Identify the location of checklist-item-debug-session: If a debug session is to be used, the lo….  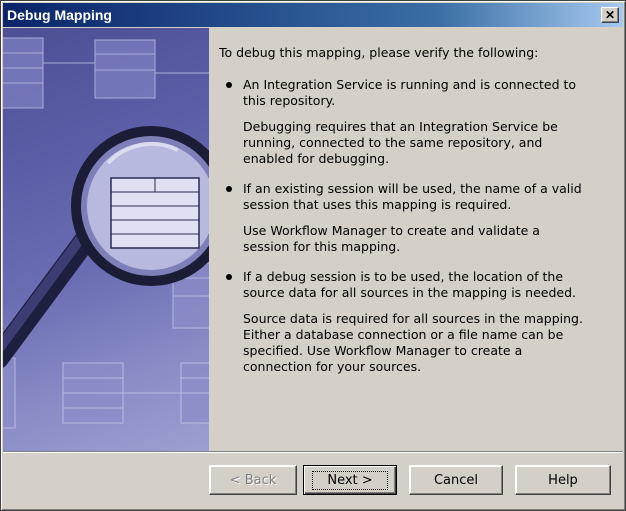
(404, 285).